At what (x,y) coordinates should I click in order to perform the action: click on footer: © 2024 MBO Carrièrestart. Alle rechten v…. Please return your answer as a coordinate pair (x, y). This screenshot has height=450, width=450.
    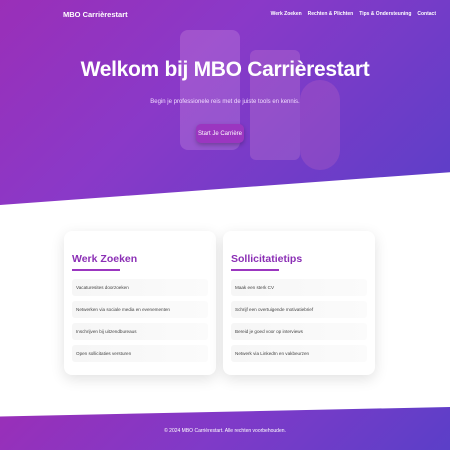
    Looking at the image, I should click on (225, 428).